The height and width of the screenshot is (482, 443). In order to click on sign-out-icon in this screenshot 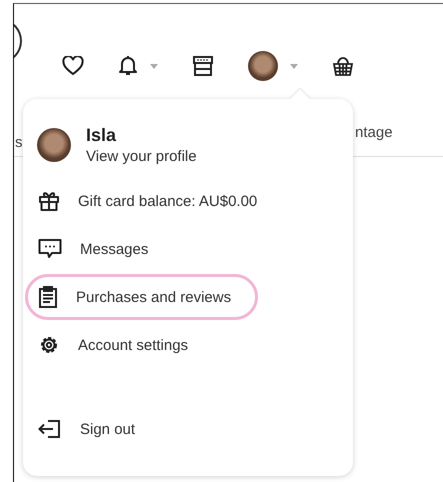, I will do `click(50, 429)`.